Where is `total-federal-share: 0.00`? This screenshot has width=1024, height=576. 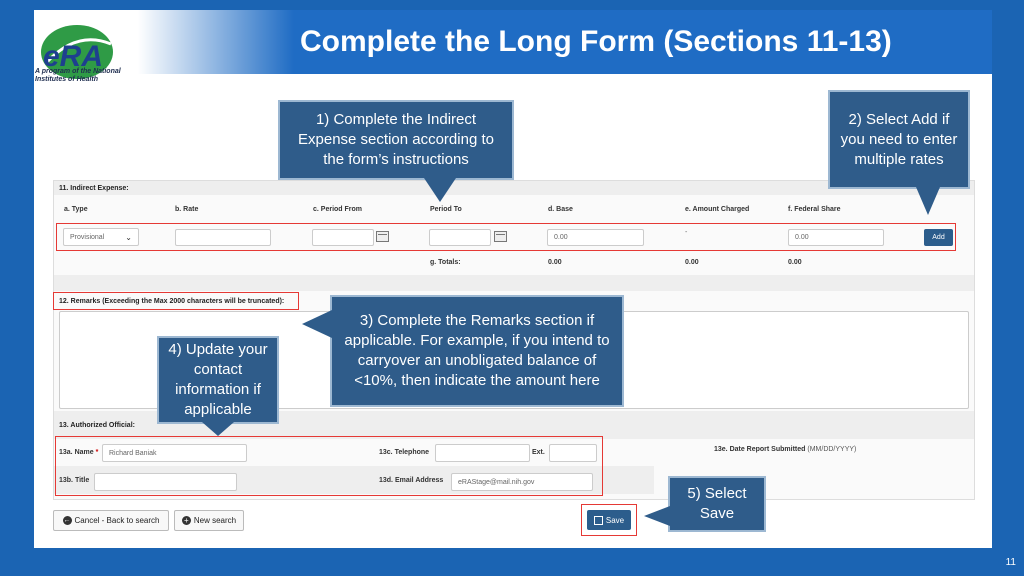
total-federal-share: 0.00 is located at coordinates (795, 262).